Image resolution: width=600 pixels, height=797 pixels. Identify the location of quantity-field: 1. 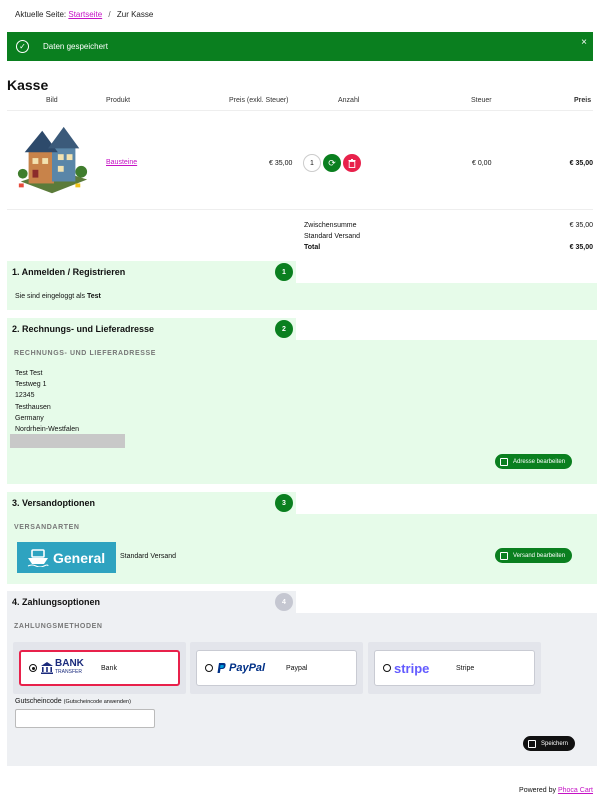
(312, 163).